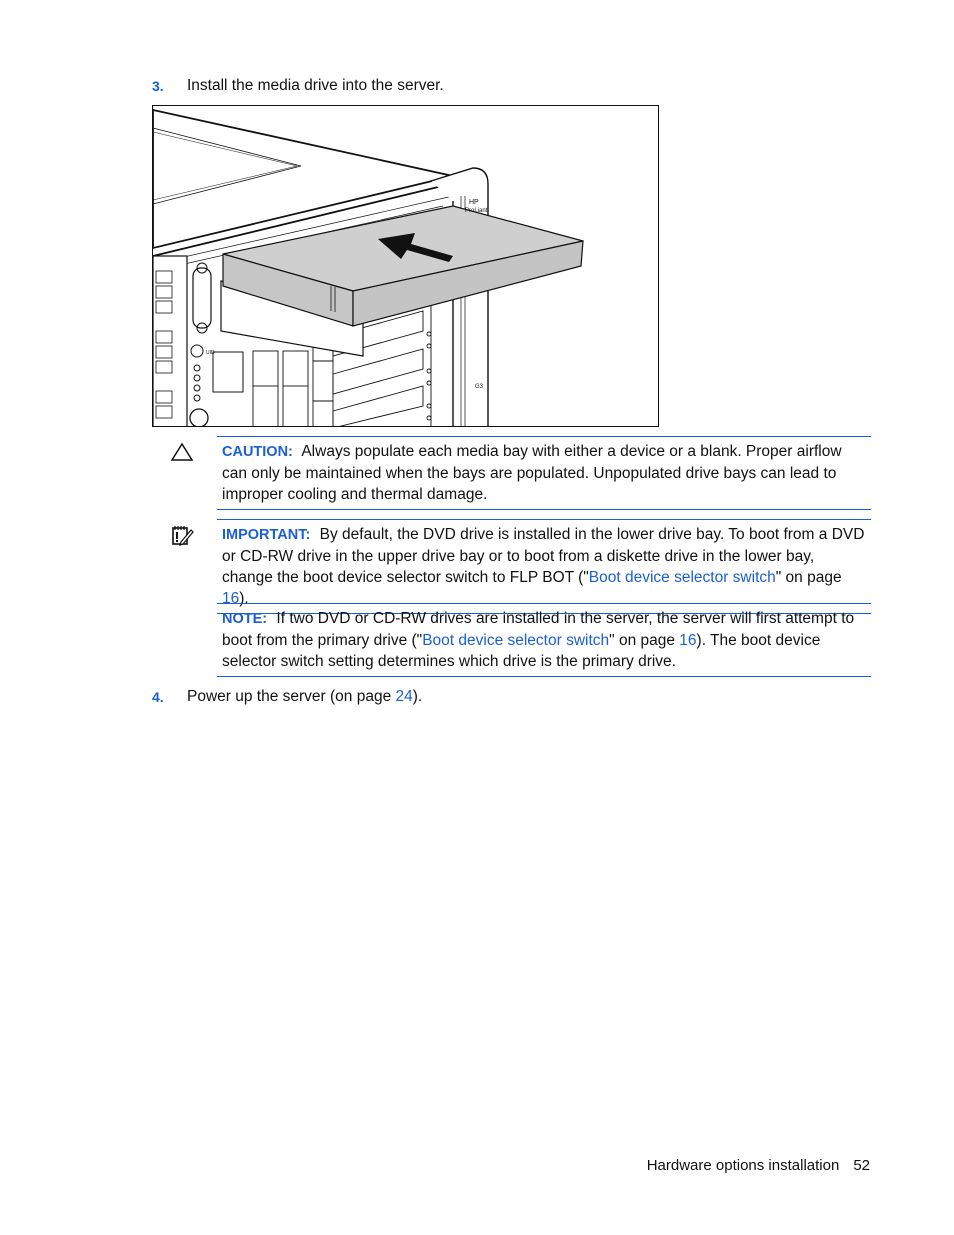 Image resolution: width=954 pixels, height=1235 pixels. I want to click on vga-port, so click(202, 298).